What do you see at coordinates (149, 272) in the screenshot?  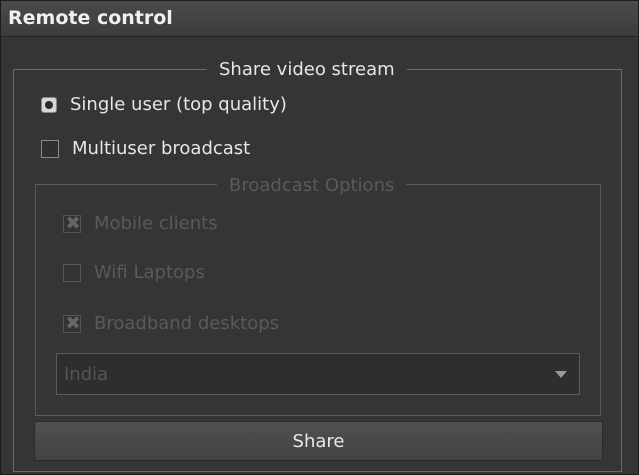 I see `checkbox-wifi-laptops-label: Wifi Laptops` at bounding box center [149, 272].